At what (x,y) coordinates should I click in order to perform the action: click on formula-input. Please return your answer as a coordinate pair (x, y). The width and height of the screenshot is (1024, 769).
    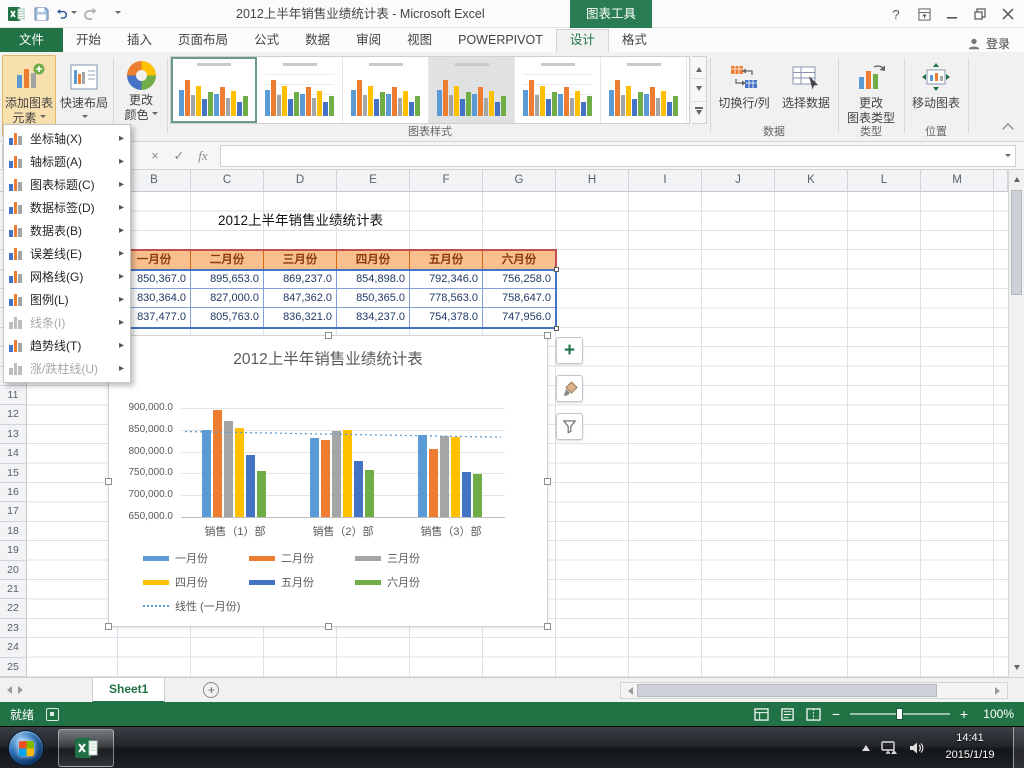
    Looking at the image, I should click on (618, 155).